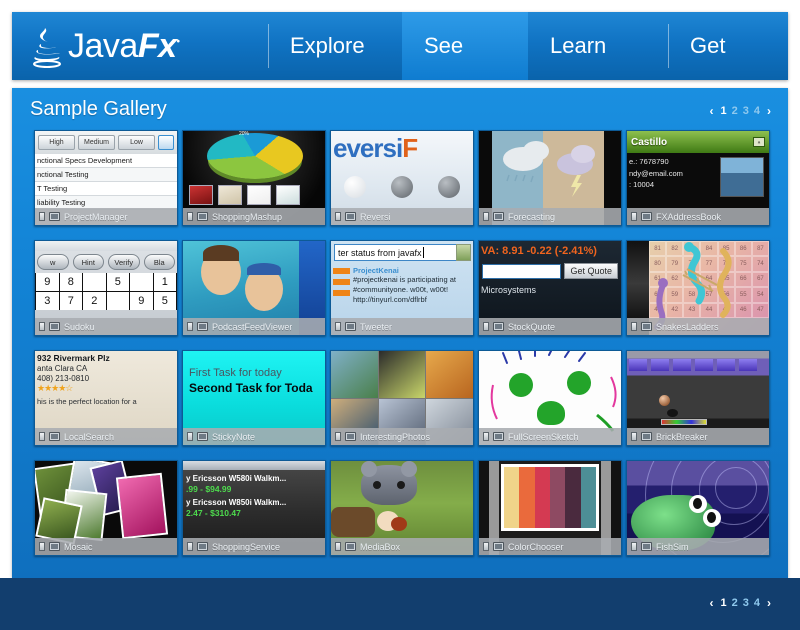 This screenshot has height=630, width=800. What do you see at coordinates (140, 46) in the screenshot?
I see `javafx-logo: JavaFx•` at bounding box center [140, 46].